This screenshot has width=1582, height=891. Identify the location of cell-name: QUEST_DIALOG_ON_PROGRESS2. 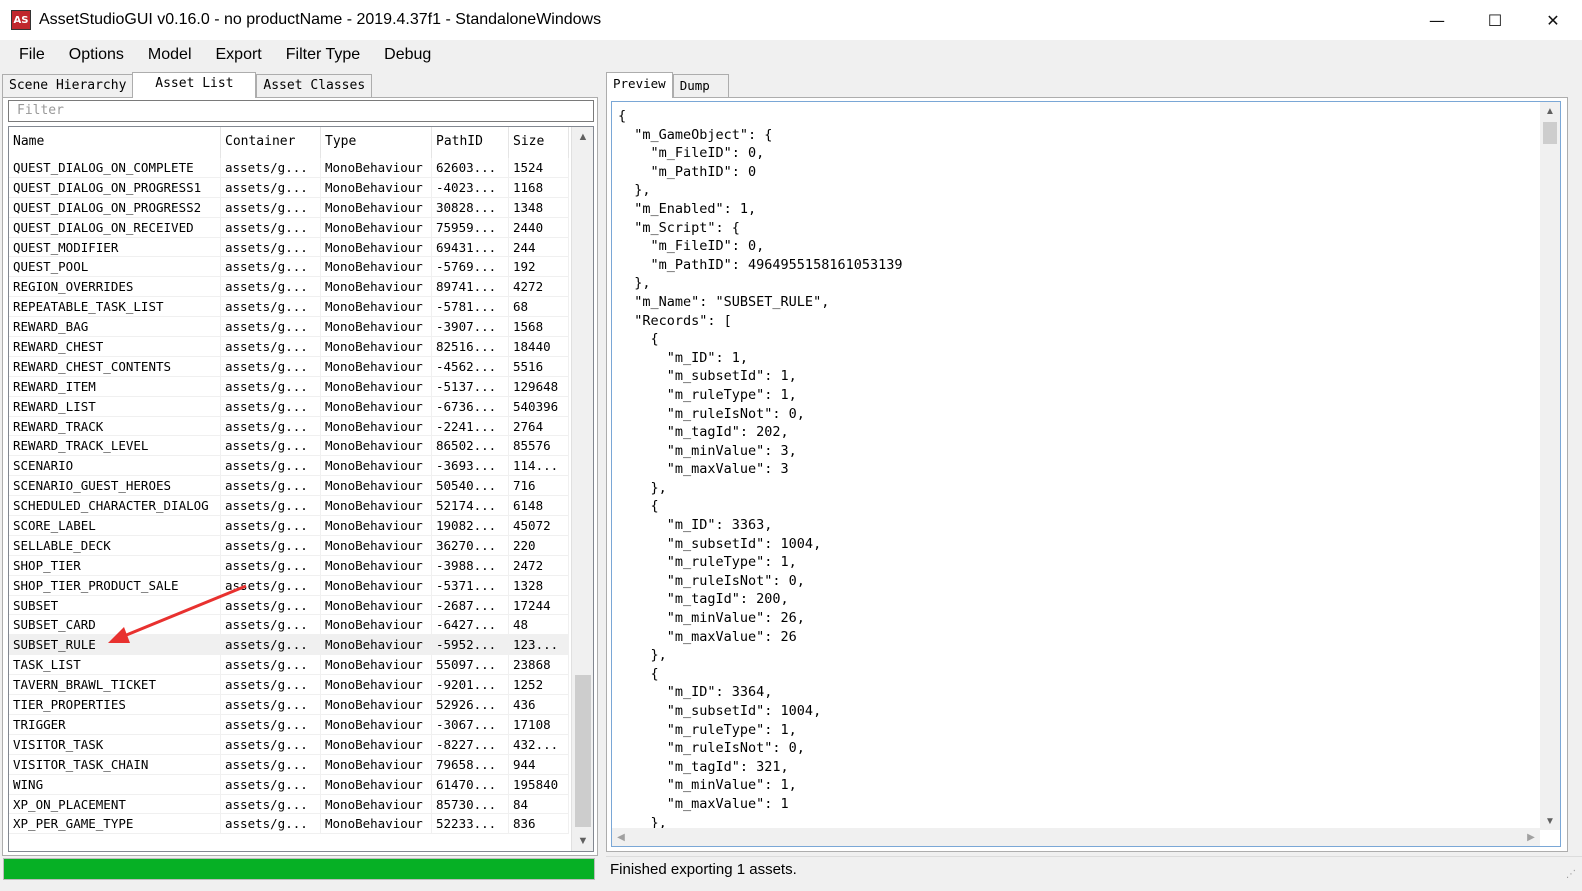
(115, 207).